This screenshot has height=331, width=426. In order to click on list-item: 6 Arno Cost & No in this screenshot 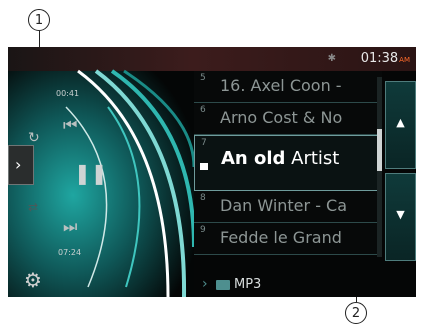, I will do `click(288, 119)`.